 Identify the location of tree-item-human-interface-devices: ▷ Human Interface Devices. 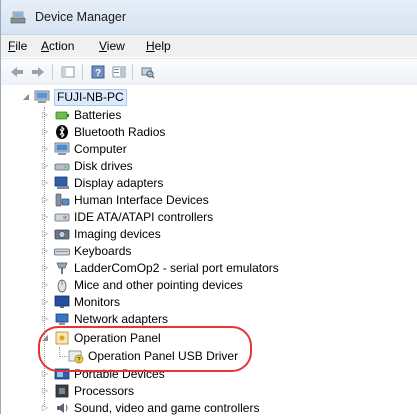
(190, 200).